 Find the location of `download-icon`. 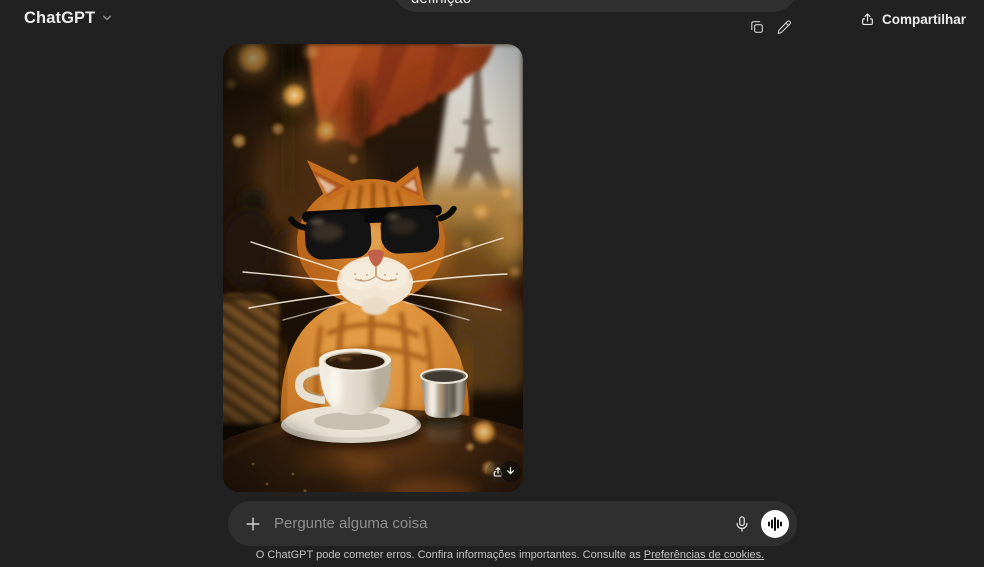

download-icon is located at coordinates (510, 470).